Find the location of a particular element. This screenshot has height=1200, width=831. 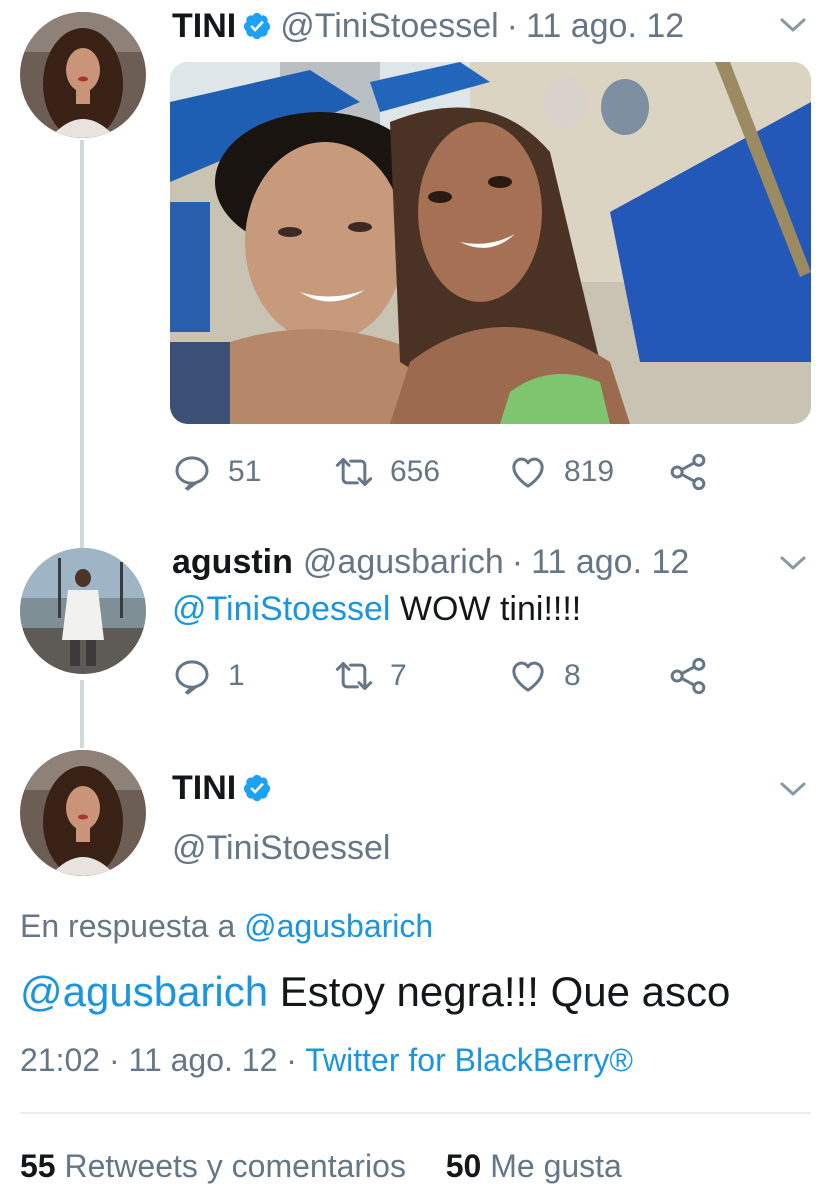

reply-count: 1 is located at coordinates (236, 675).